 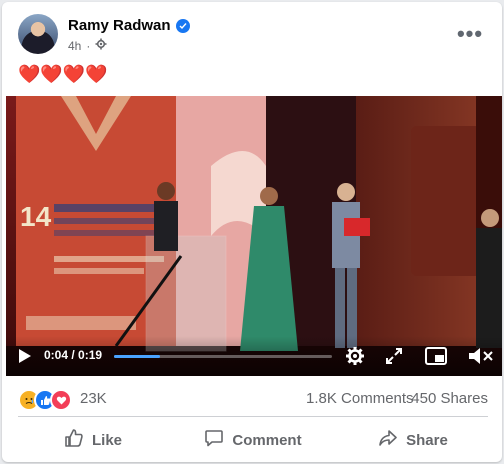 I want to click on play-icon, so click(x=25, y=358).